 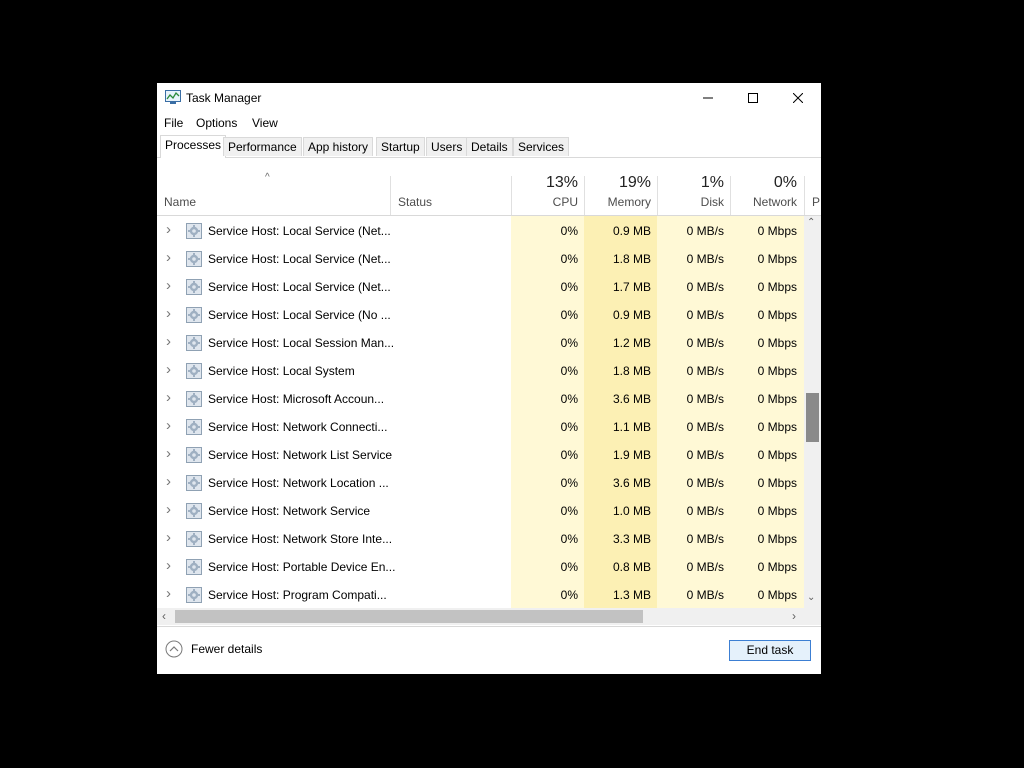 I want to click on menu-bar: File Options View, so click(x=489, y=124).